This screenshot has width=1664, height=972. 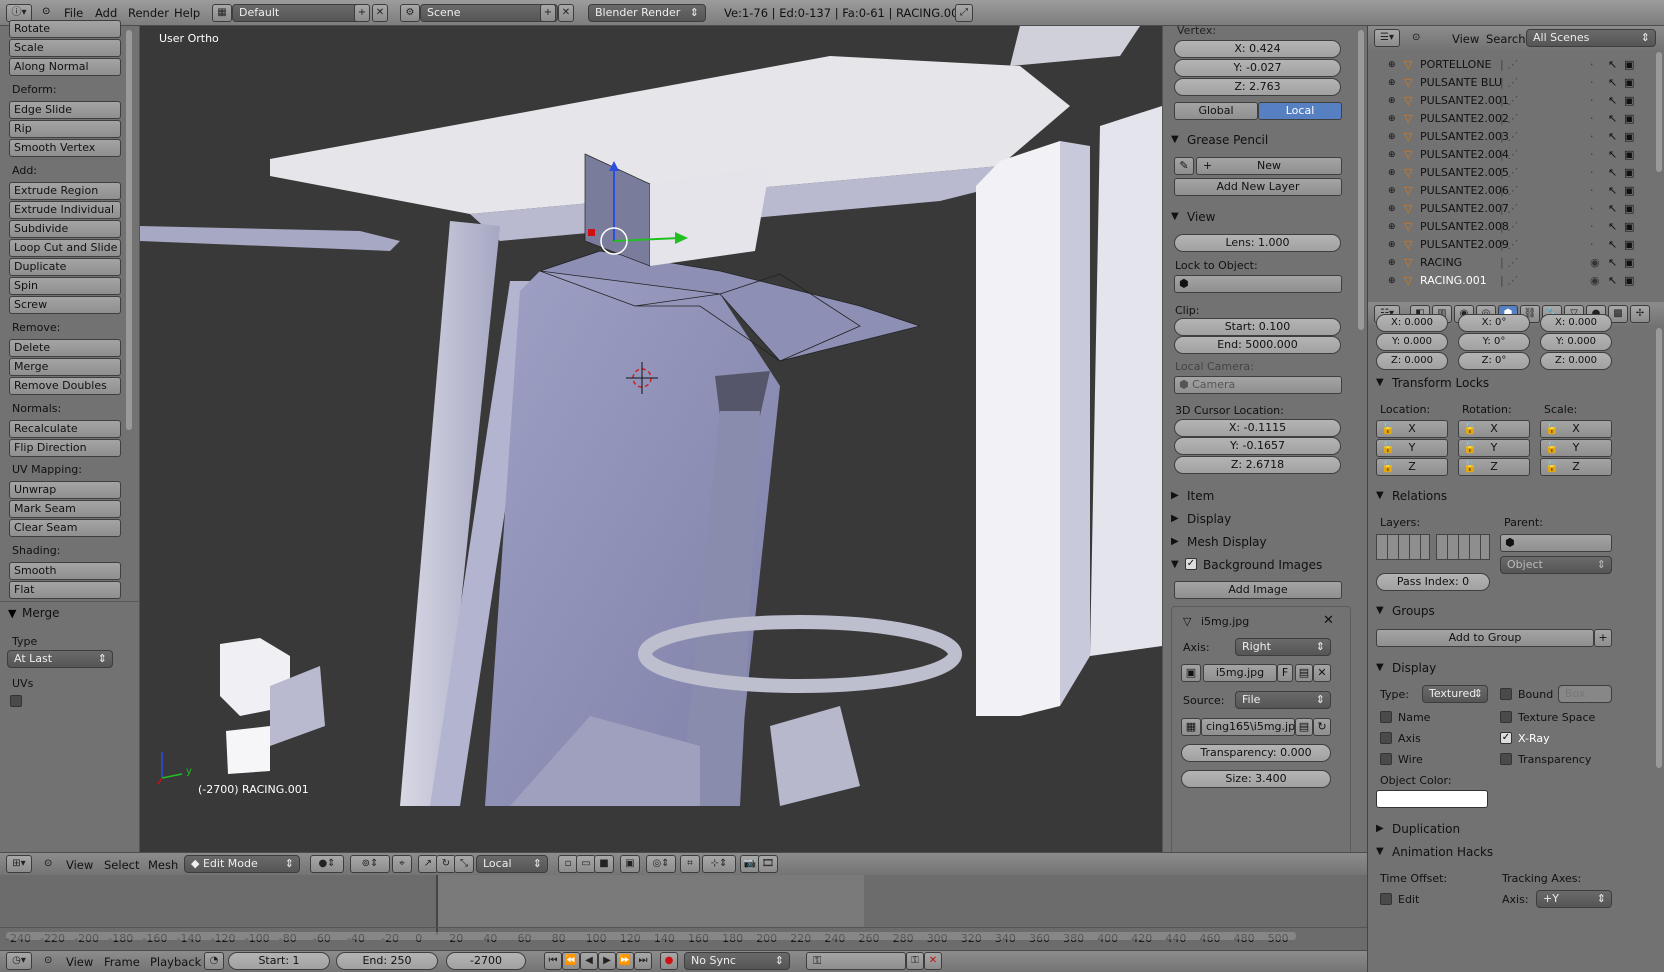 What do you see at coordinates (1265, 565) in the screenshot?
I see `background-images-header: ▼ ✓ Background Images` at bounding box center [1265, 565].